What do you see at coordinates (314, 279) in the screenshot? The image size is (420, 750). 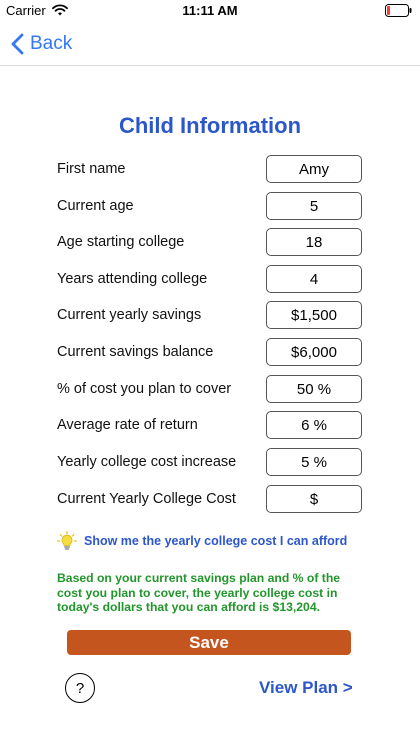 I see `years-attending-field` at bounding box center [314, 279].